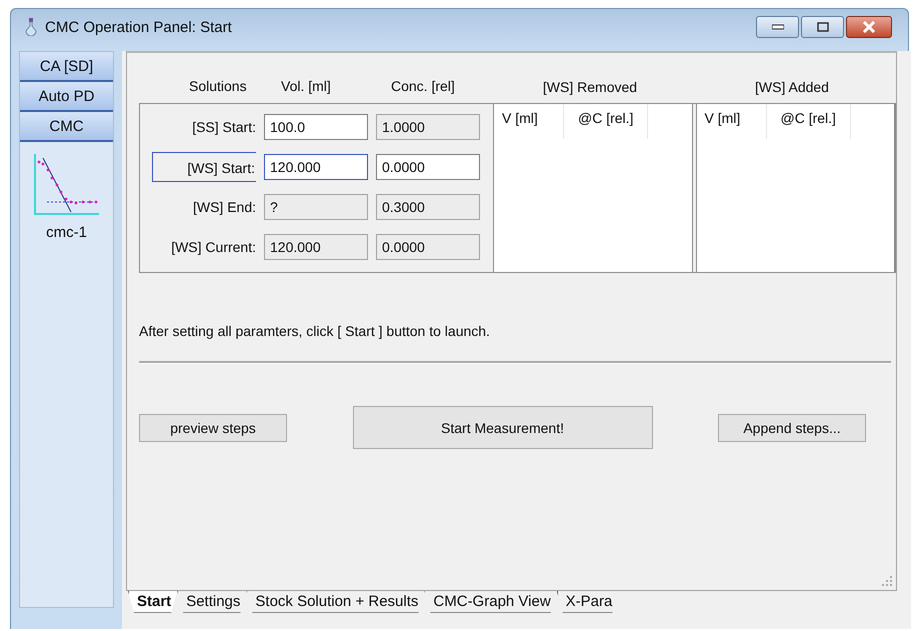  Describe the element at coordinates (66, 127) in the screenshot. I see `sidebar-button: CMC` at that location.